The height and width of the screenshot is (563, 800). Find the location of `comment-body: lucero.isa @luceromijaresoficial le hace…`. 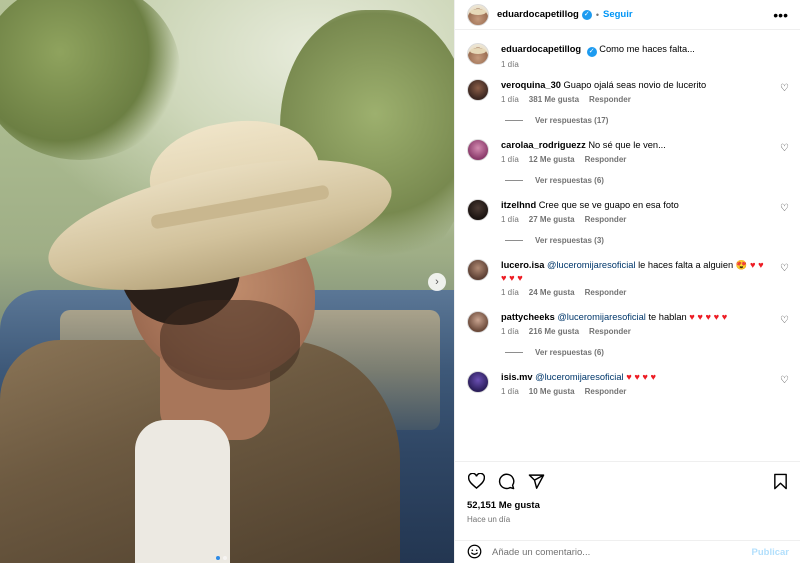

comment-body: lucero.isa @luceromijaresoficial le hace… is located at coordinates (645, 278).